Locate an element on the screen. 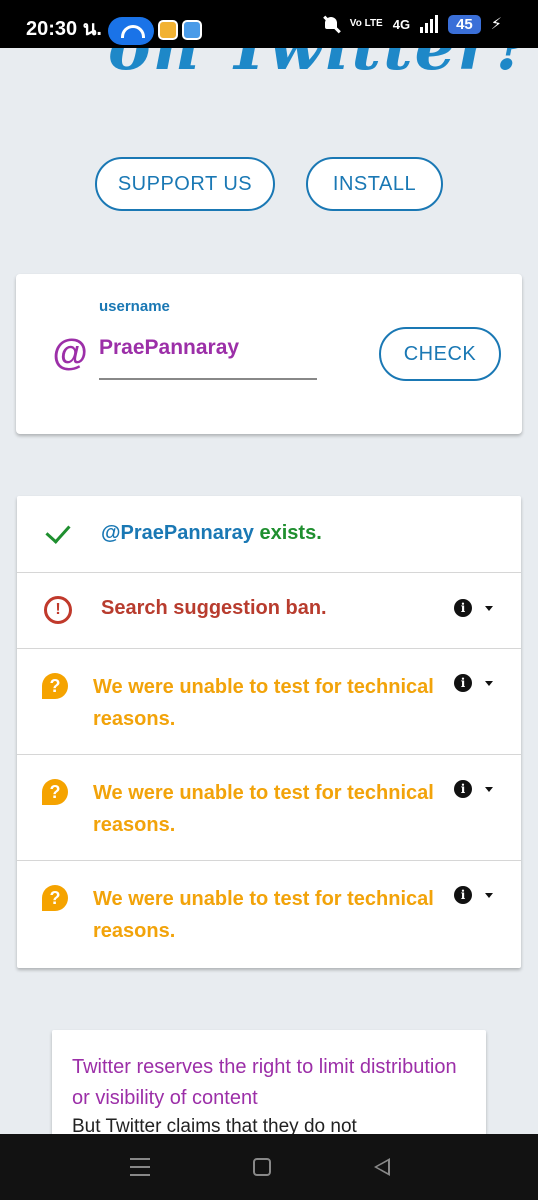 Image resolution: width=538 pixels, height=1200 pixels. install-button: INSTALL is located at coordinates (374, 184).